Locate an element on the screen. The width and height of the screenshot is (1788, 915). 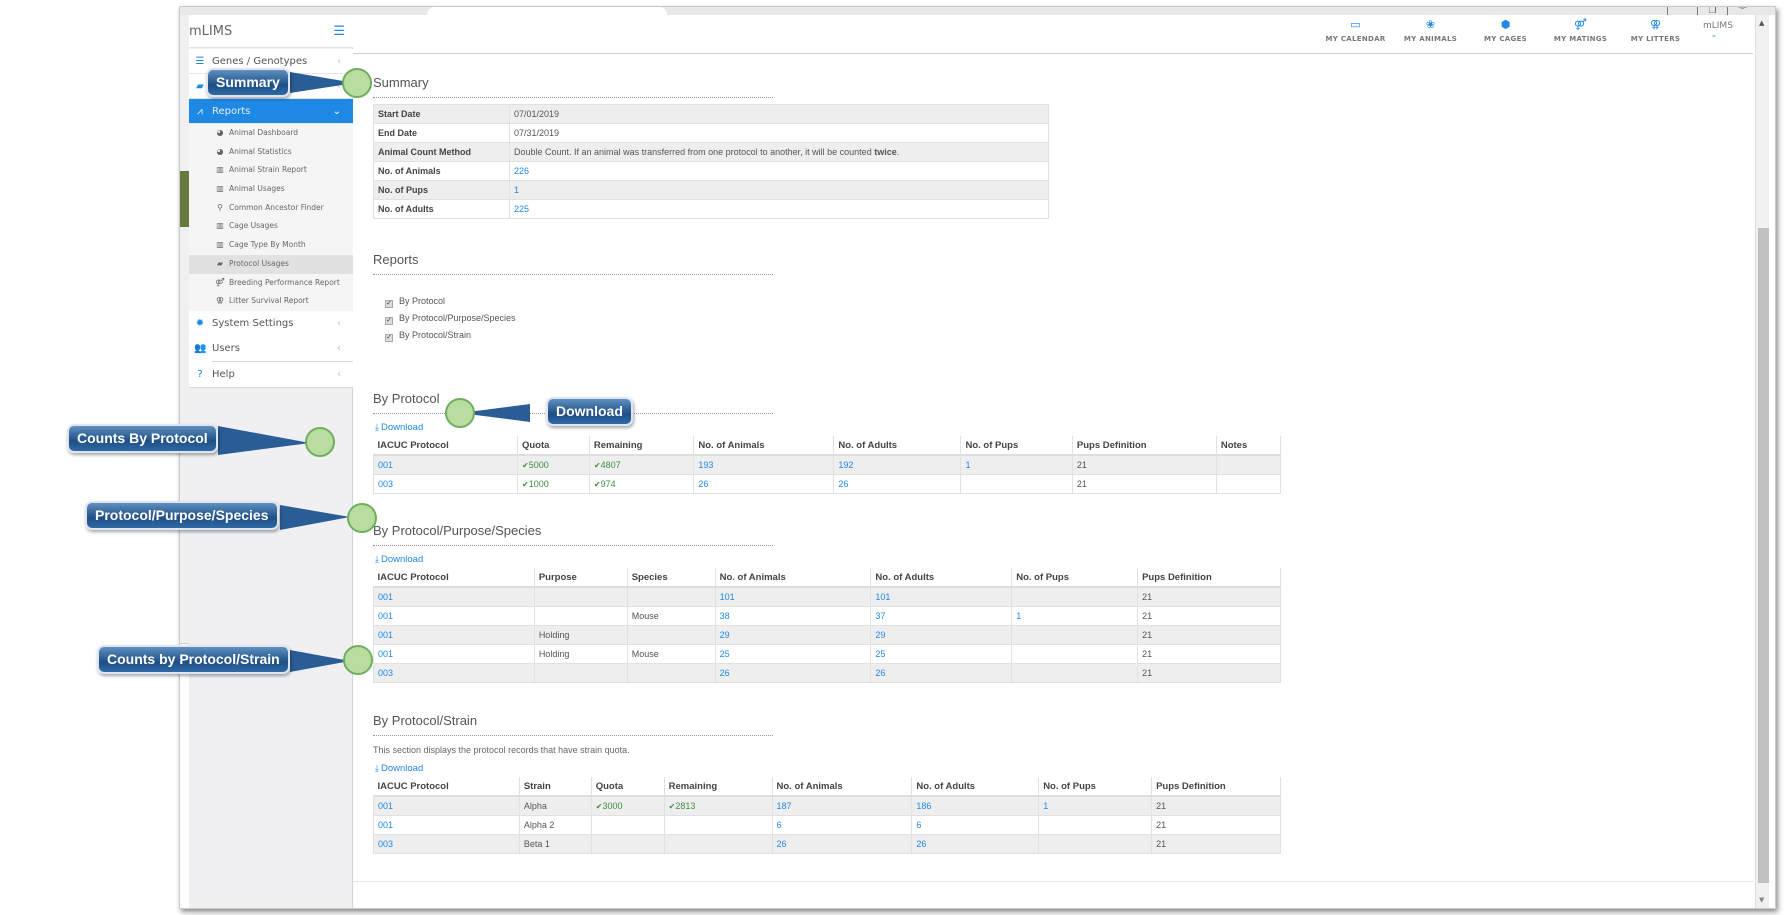
marker-purpose-species is located at coordinates (362, 518).